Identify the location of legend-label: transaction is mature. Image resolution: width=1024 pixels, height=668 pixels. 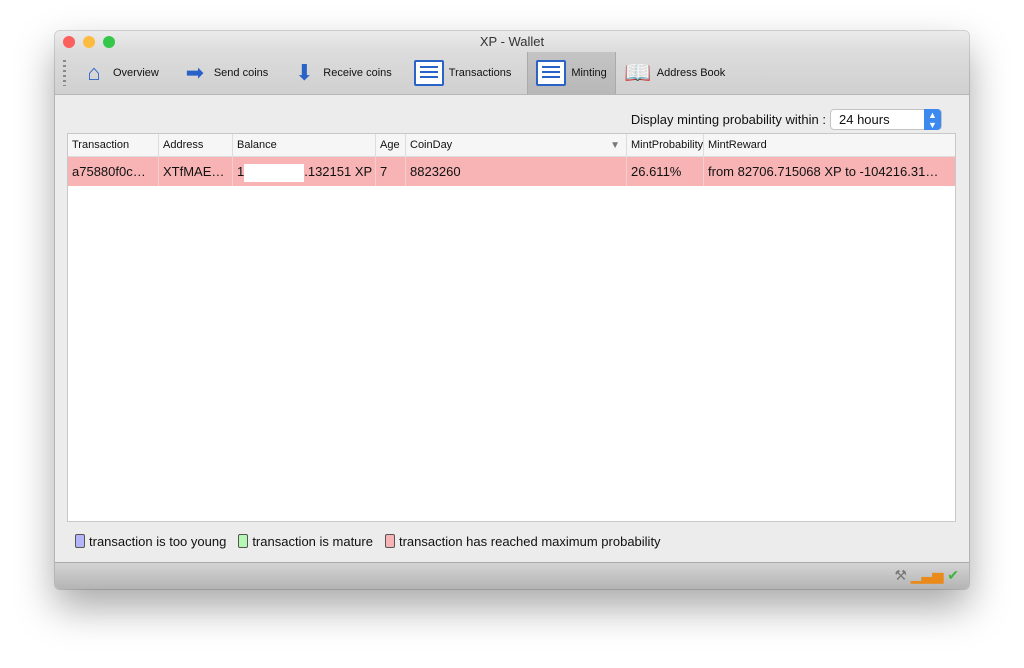
(312, 541).